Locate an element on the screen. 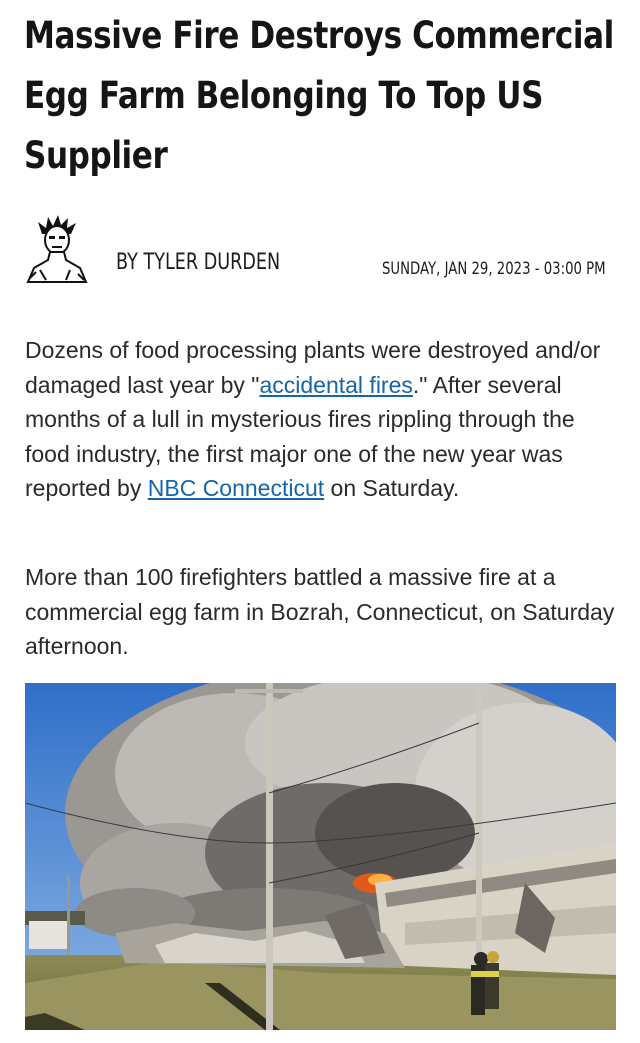 Image resolution: width=640 pixels, height=1043 pixels. author-avatar-icon is located at coordinates (57, 249).